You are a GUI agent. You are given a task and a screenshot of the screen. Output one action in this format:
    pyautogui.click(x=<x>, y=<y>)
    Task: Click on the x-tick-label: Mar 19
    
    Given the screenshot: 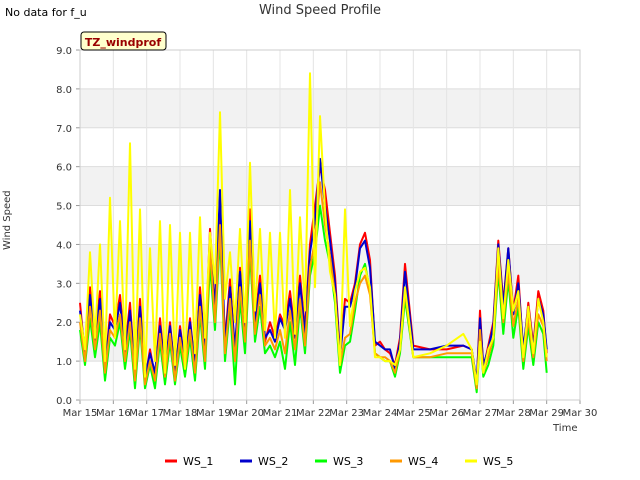 What is the action you would take?
    pyautogui.click(x=213, y=413)
    